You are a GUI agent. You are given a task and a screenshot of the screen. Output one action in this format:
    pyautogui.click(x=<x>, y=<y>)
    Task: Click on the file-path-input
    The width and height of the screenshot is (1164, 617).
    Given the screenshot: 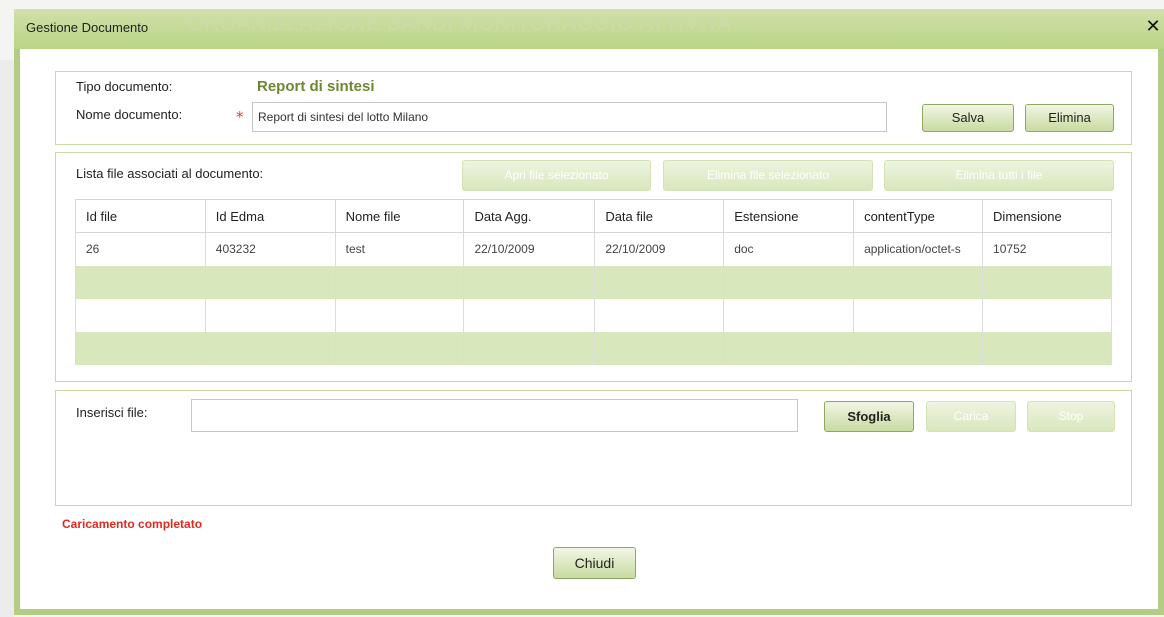 What is the action you would take?
    pyautogui.click(x=494, y=415)
    